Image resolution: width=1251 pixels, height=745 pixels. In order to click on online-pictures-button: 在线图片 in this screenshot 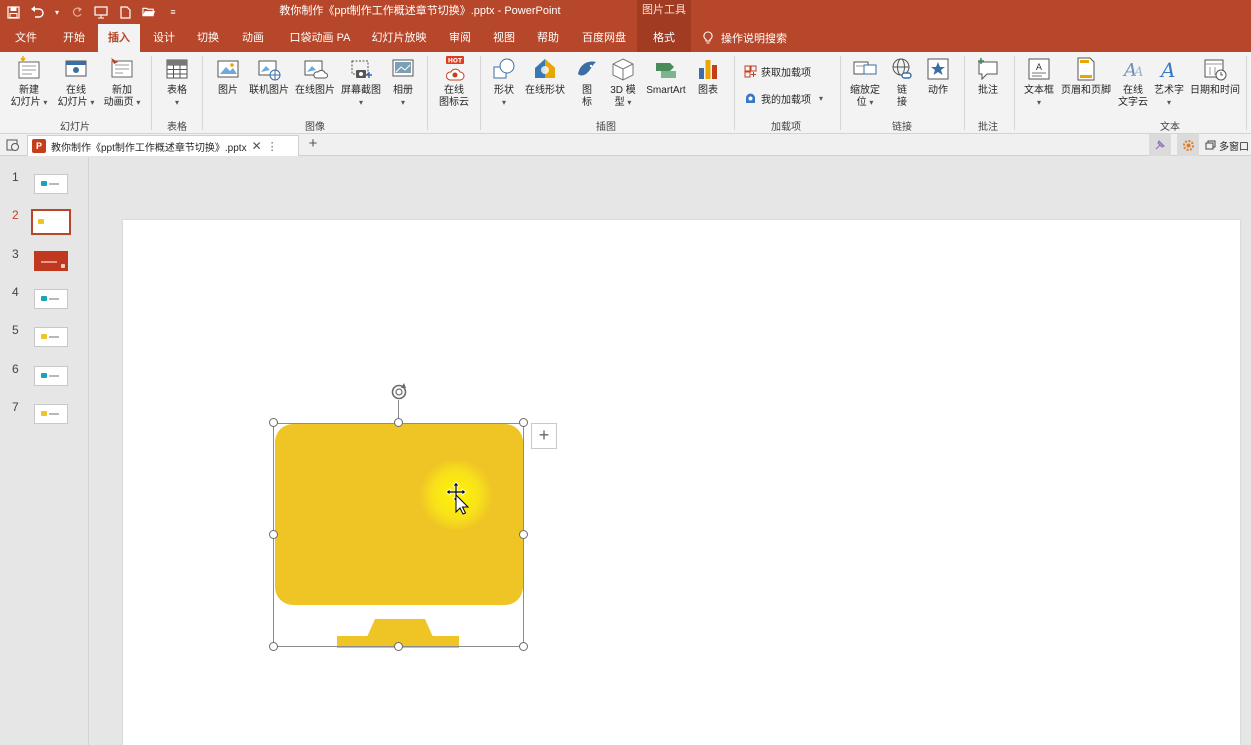, I will do `click(315, 76)`.